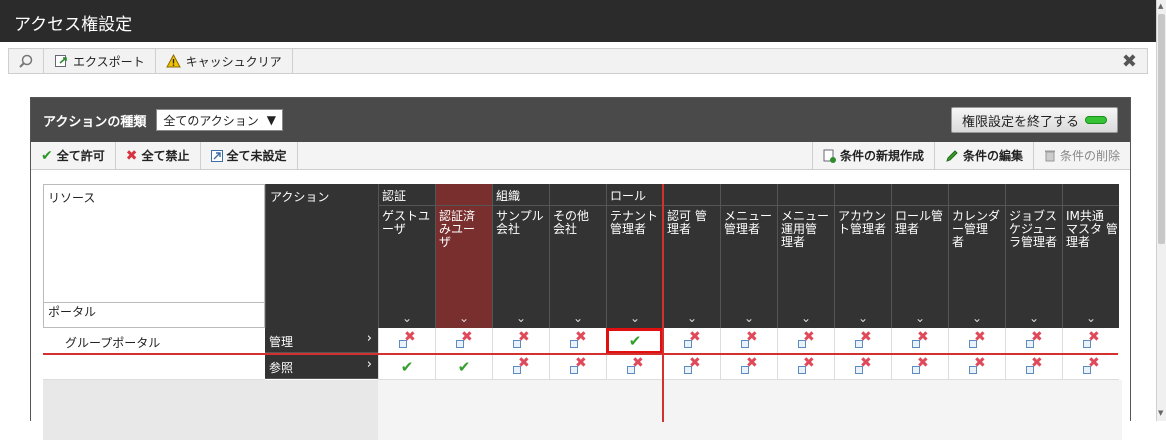 The width and height of the screenshot is (1166, 440). Describe the element at coordinates (158, 155) in the screenshot. I see `deny-all-button: ✖ 全て禁止` at that location.